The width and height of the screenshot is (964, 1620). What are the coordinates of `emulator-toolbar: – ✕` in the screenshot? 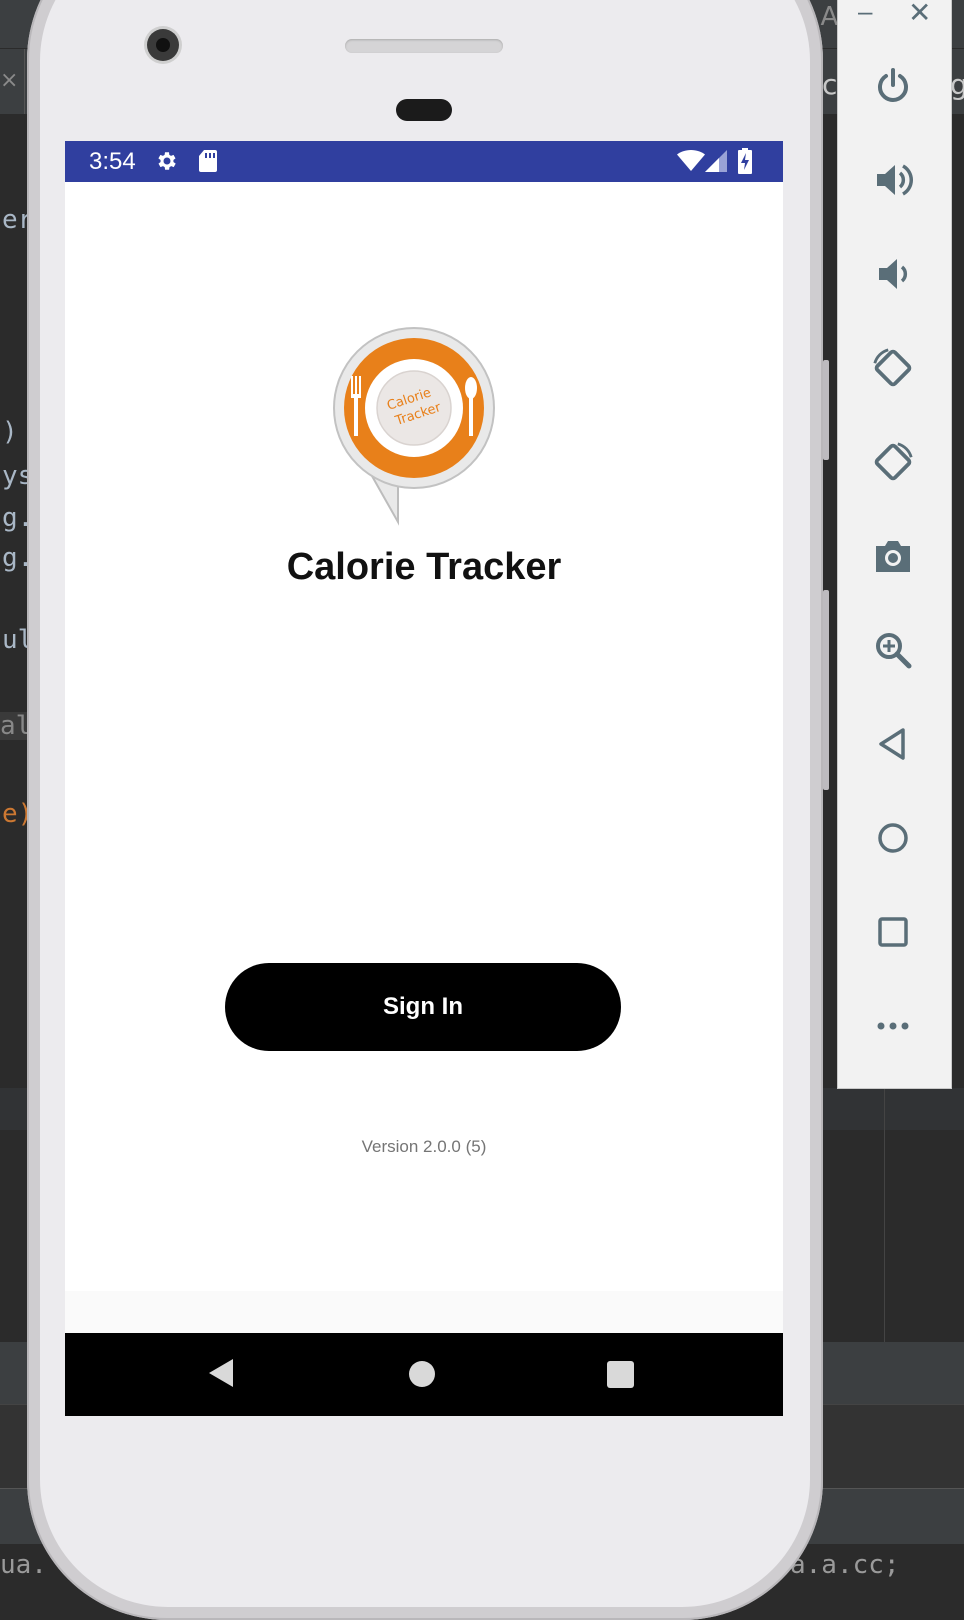 It's located at (894, 544).